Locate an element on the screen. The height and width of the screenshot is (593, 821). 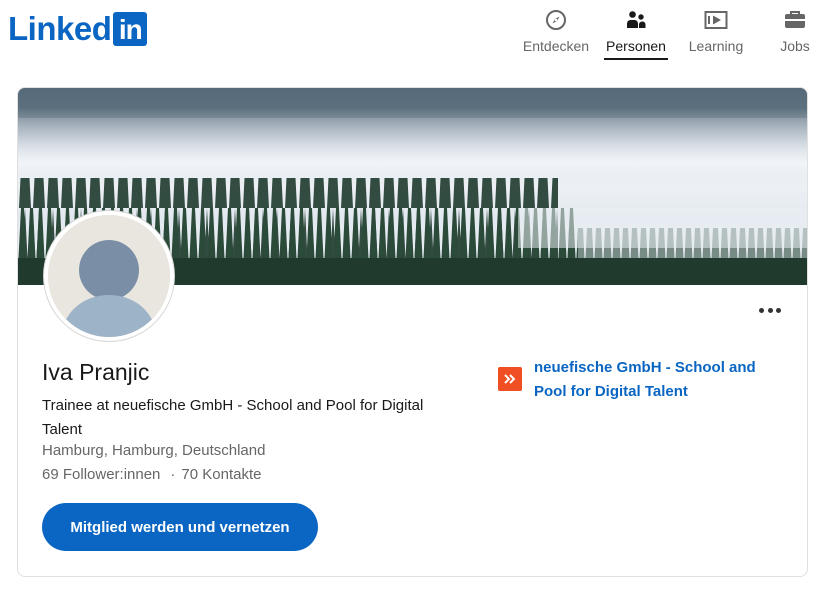
chevrons-icon is located at coordinates (510, 379).